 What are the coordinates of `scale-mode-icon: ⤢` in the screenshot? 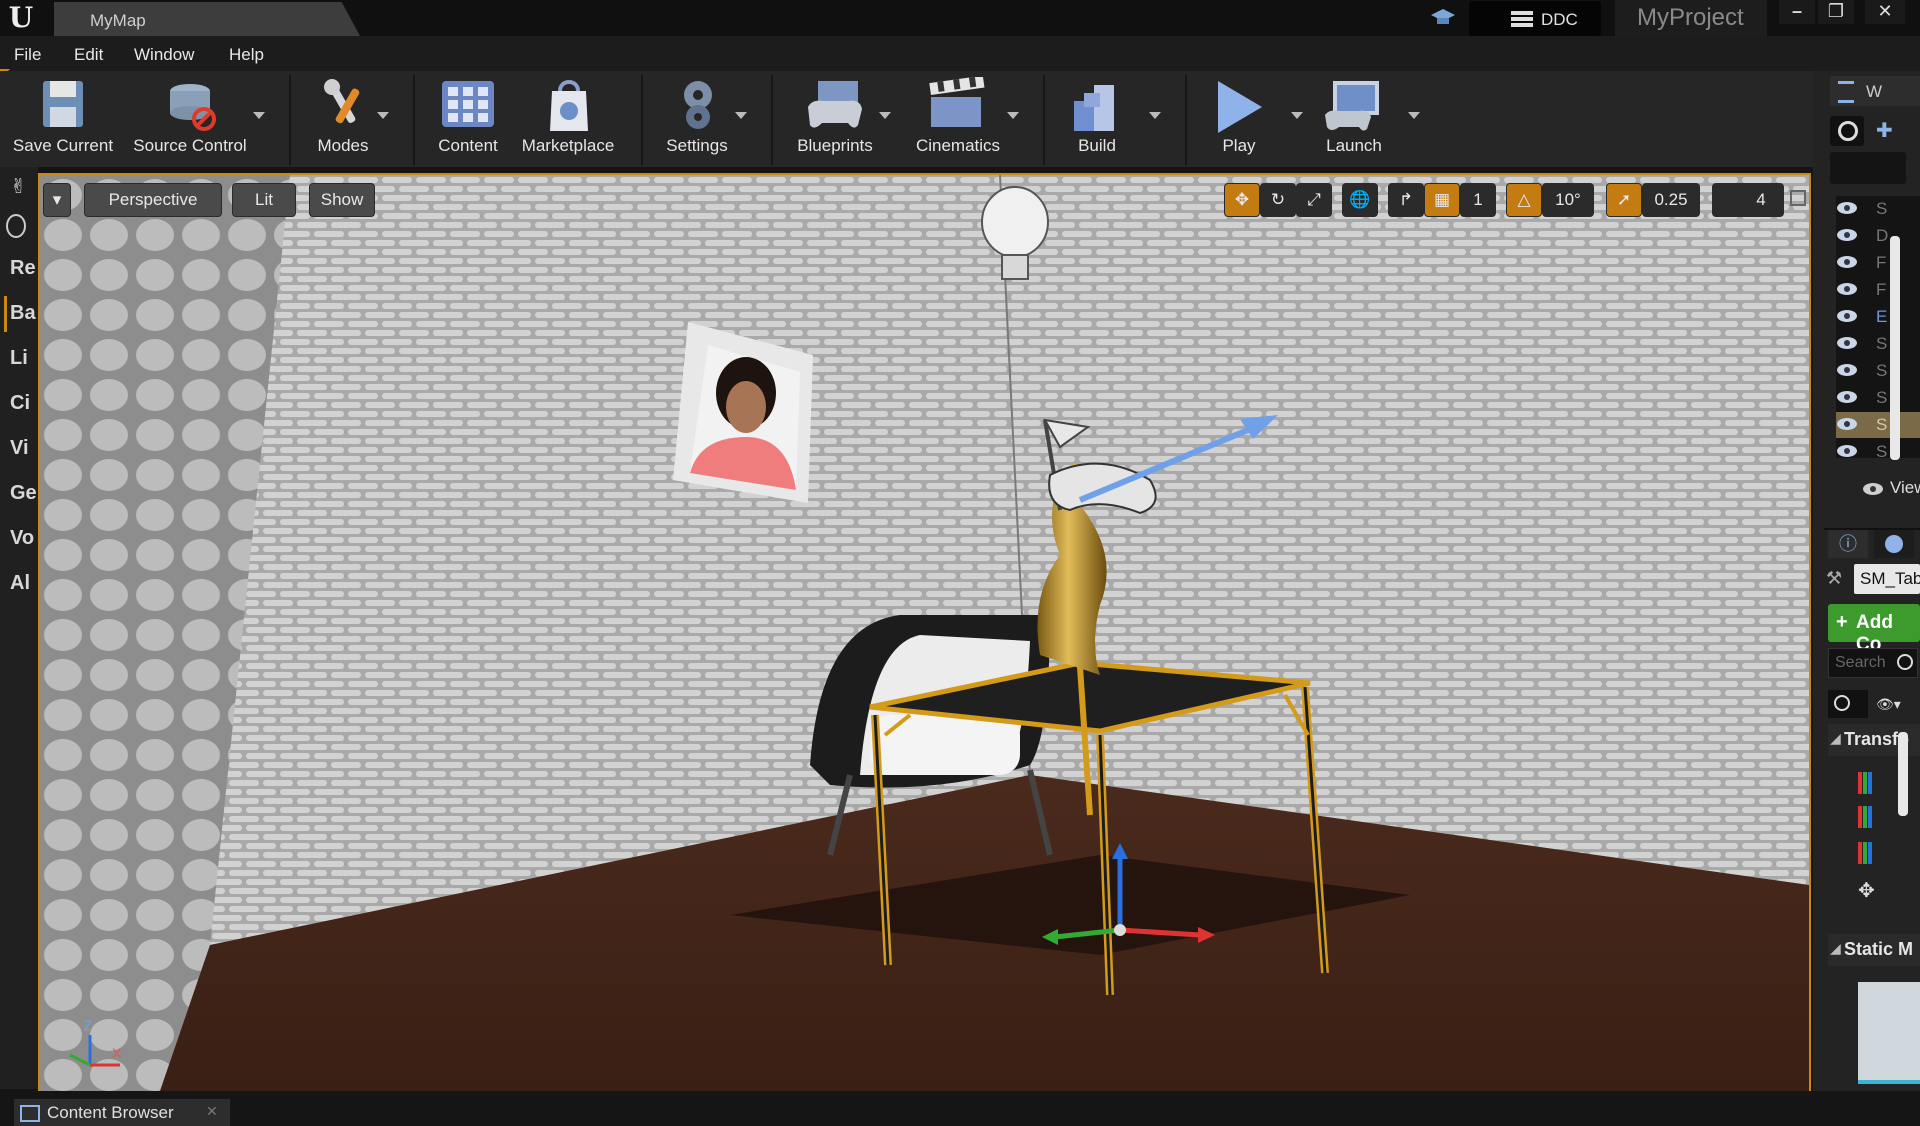 It's located at (1314, 200).